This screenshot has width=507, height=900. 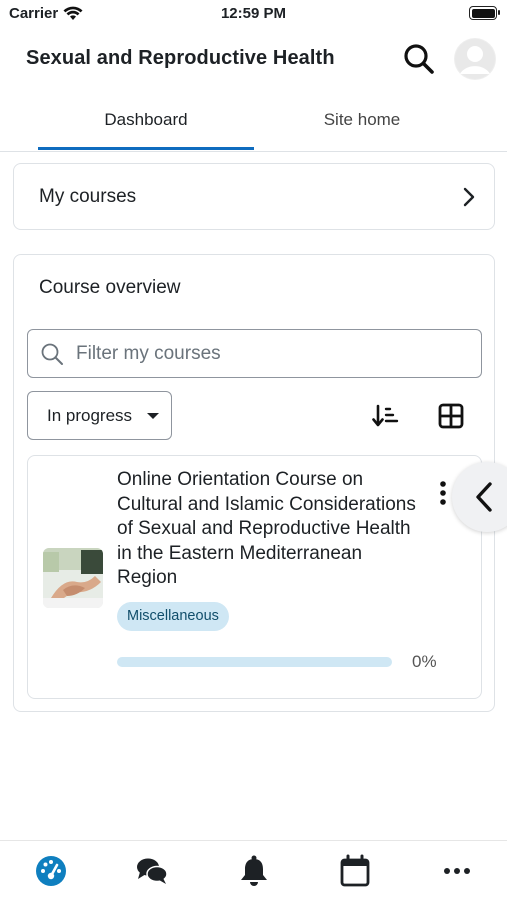 I want to click on sort-button, so click(x=386, y=416).